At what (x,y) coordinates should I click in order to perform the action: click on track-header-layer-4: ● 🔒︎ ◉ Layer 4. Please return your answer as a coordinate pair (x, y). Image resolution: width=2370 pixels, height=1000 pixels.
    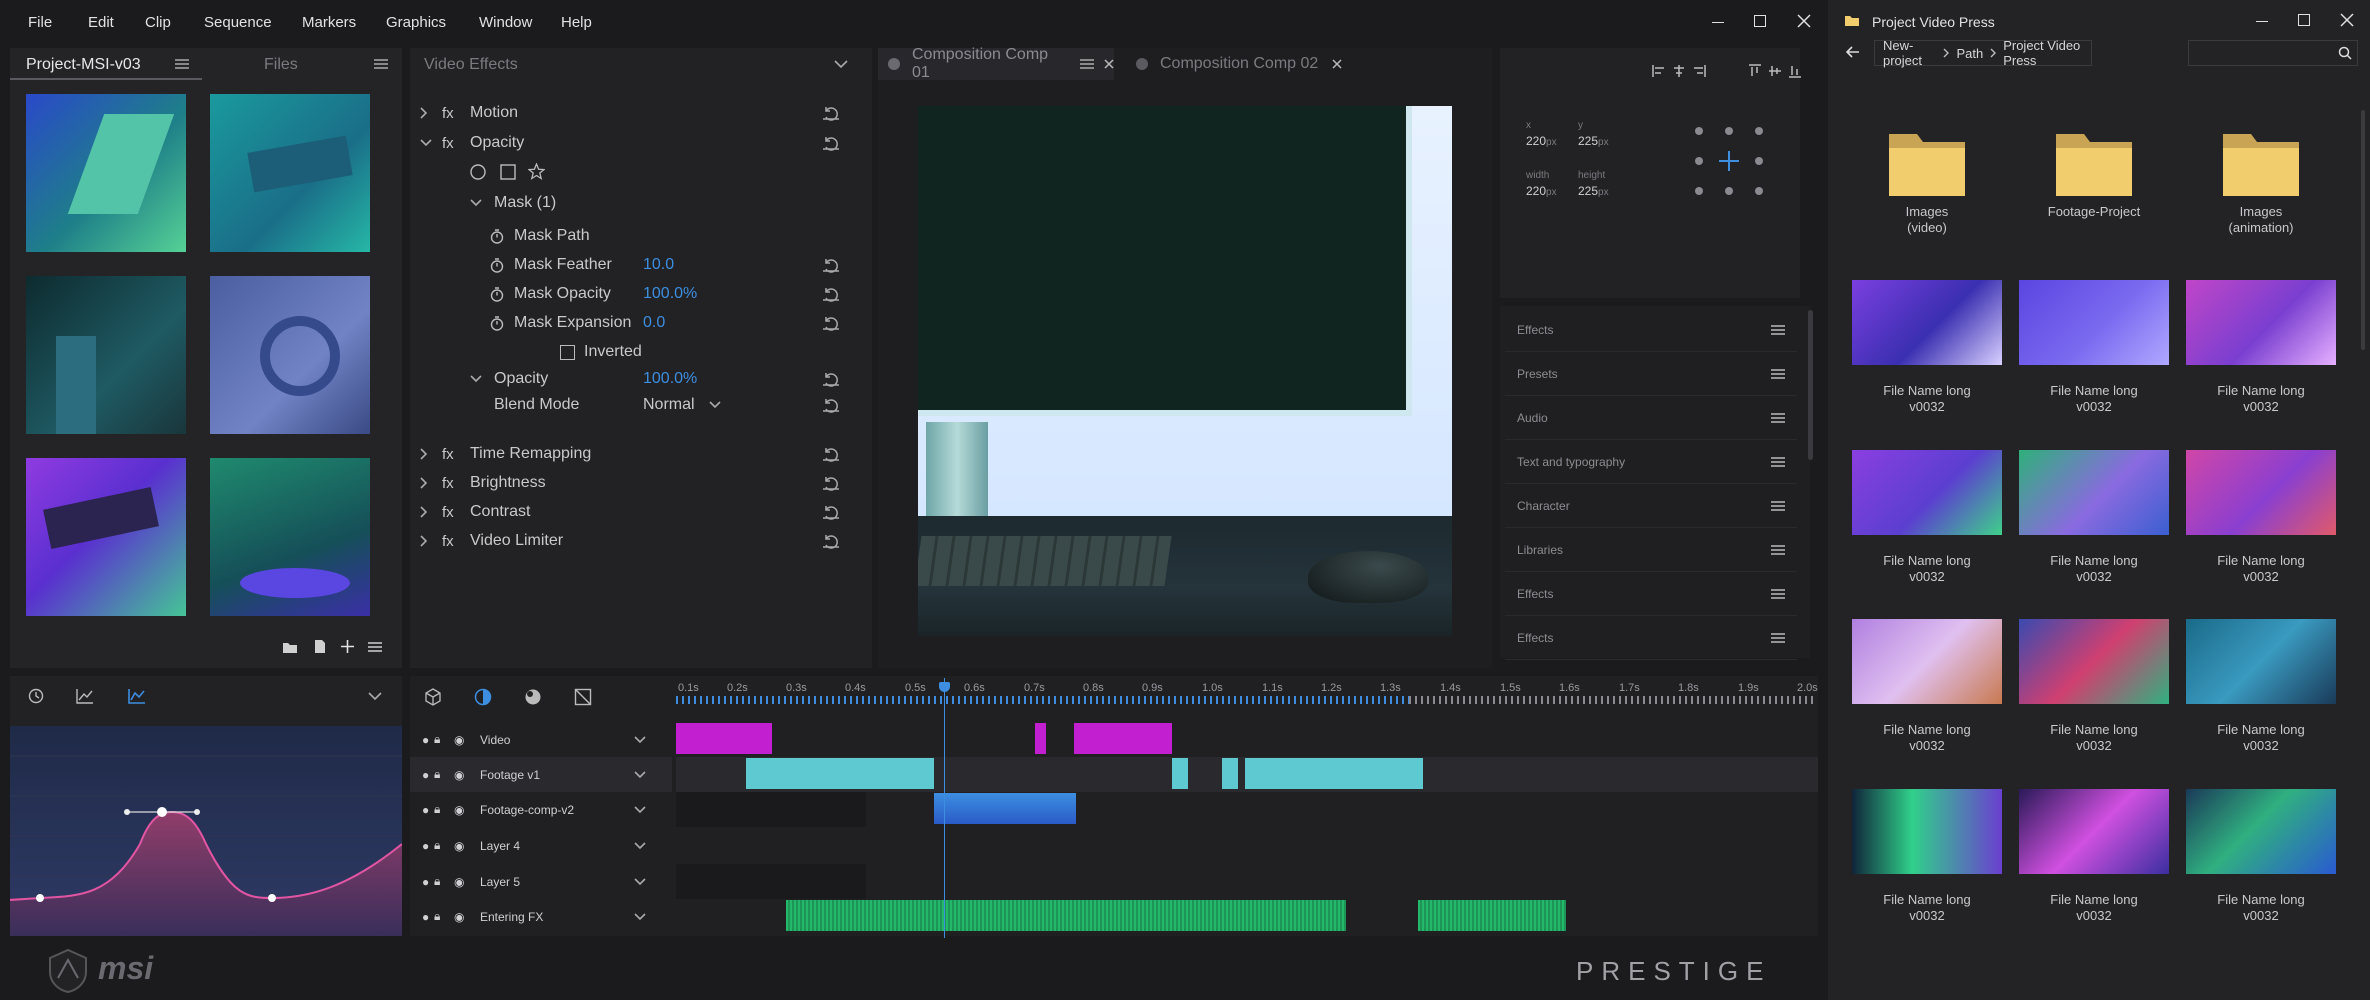
    Looking at the image, I should click on (541, 845).